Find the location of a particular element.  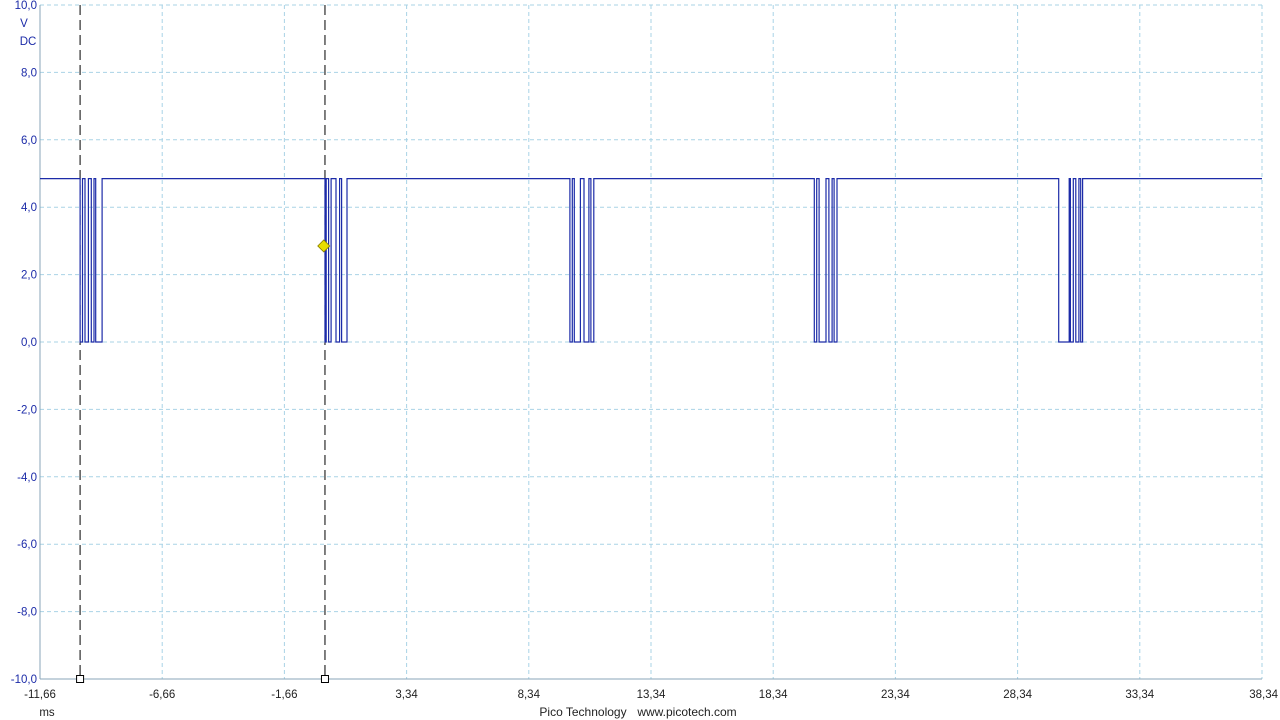

y-tick-label: -10,0 is located at coordinates (24, 680).